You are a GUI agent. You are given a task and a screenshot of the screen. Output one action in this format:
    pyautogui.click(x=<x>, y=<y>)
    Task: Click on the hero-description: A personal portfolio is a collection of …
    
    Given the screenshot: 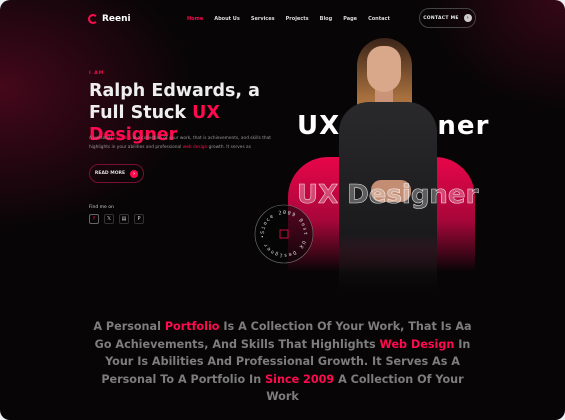 What is the action you would take?
    pyautogui.click(x=189, y=143)
    